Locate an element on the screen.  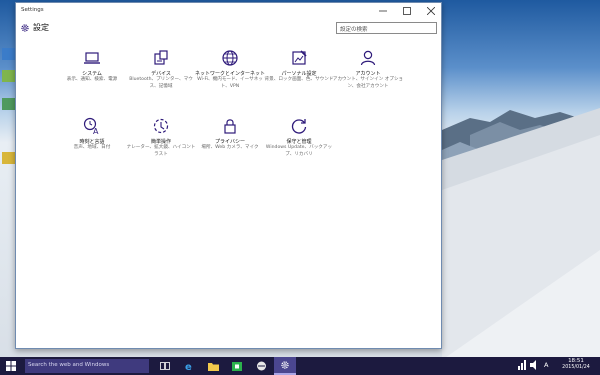
category-description: 背景、ロック画面、色、サウンド is located at coordinates (299, 79).